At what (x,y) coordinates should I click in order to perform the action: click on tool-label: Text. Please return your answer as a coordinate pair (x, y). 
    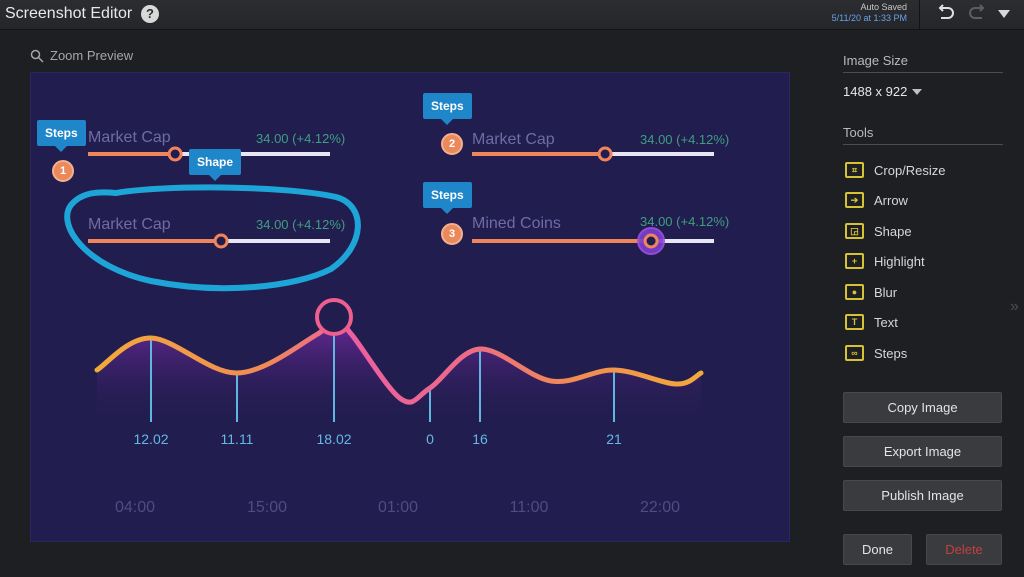
    Looking at the image, I should click on (886, 322).